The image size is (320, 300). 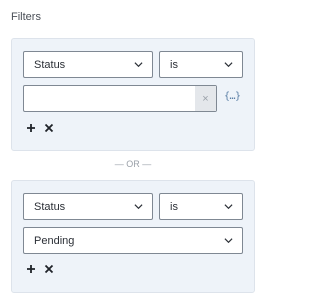 I want to click on value-select: Pending, so click(x=133, y=240).